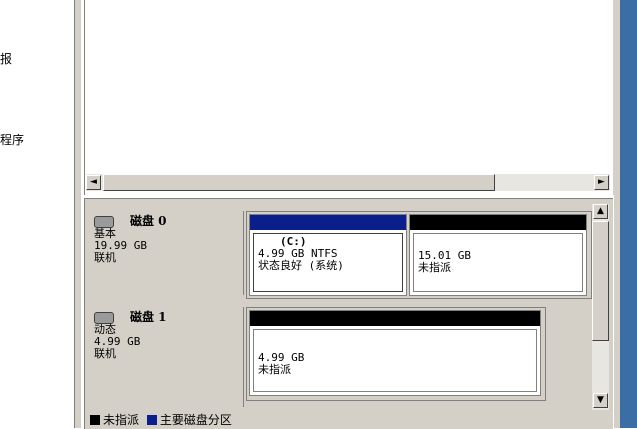 The height and width of the screenshot is (429, 637). I want to click on unallocated-disk1-label: 未指派, so click(274, 369).